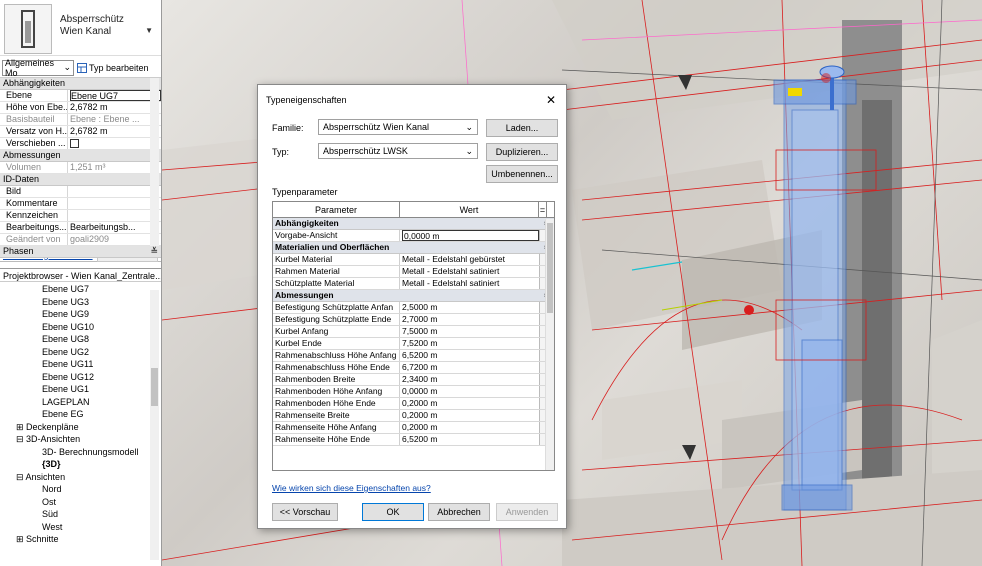 The image size is (982, 566). Describe the element at coordinates (469, 343) in the screenshot. I see `parameter-value: 7,5200 m` at that location.